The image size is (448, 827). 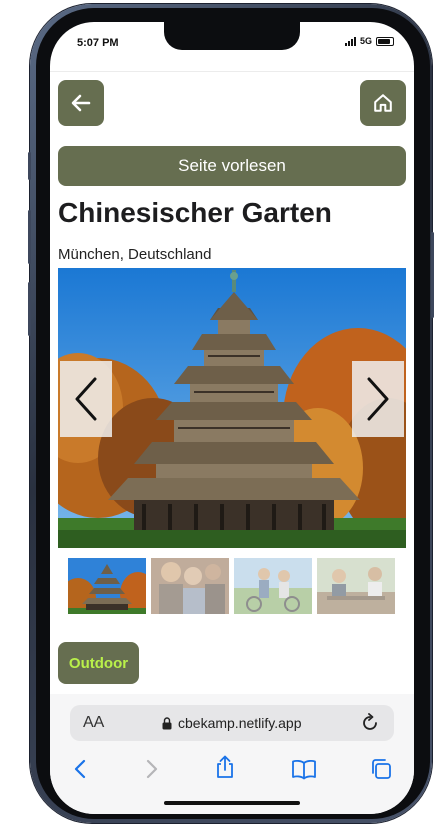 What do you see at coordinates (350, 41) in the screenshot?
I see `signal-icon` at bounding box center [350, 41].